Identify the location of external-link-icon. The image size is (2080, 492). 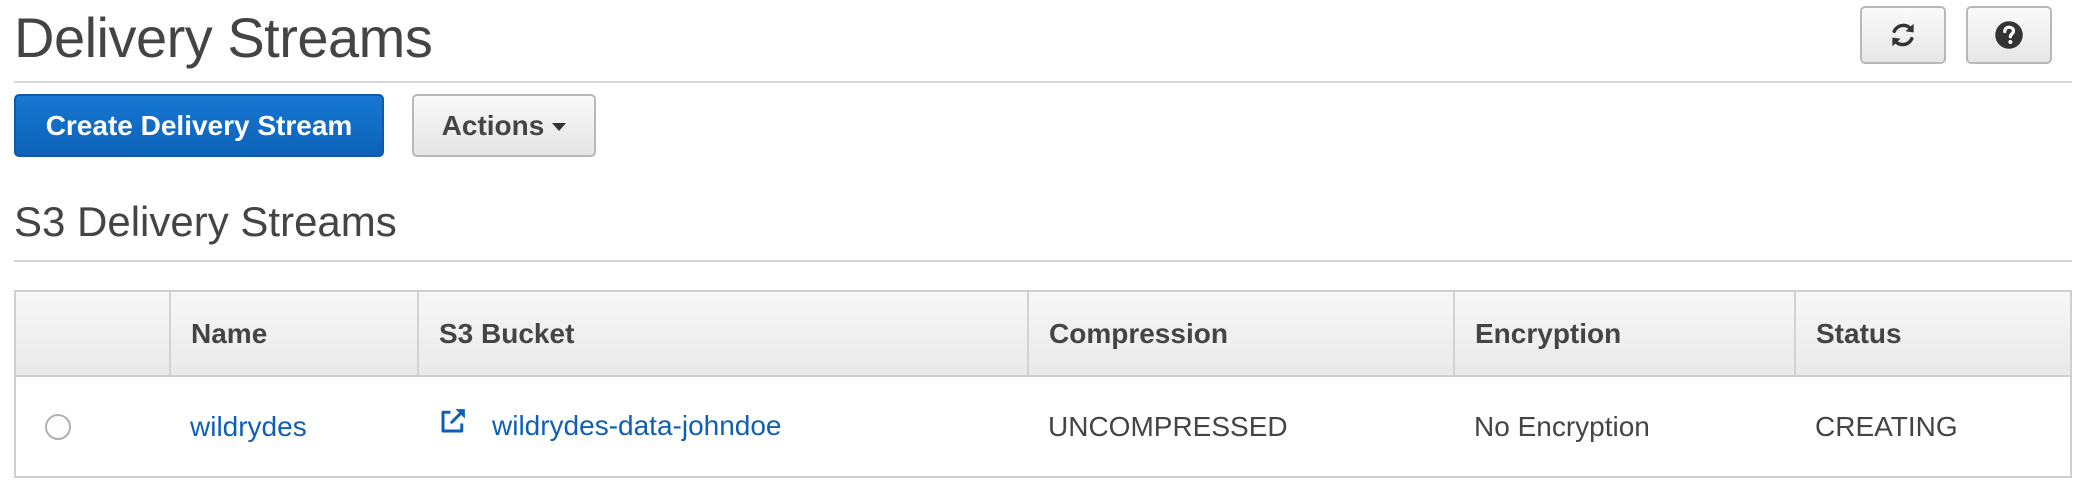
(453, 424).